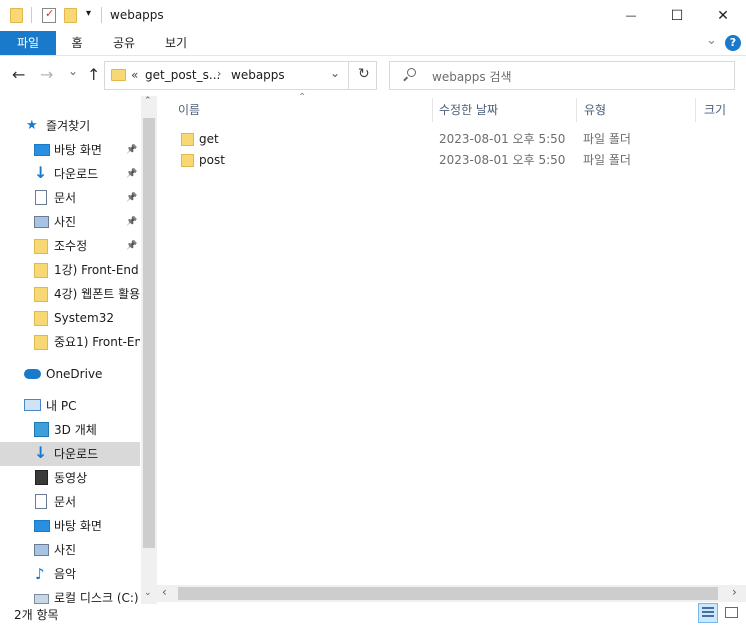  Describe the element at coordinates (148, 593) in the screenshot. I see `scroll-down-icon: ⌄` at that location.